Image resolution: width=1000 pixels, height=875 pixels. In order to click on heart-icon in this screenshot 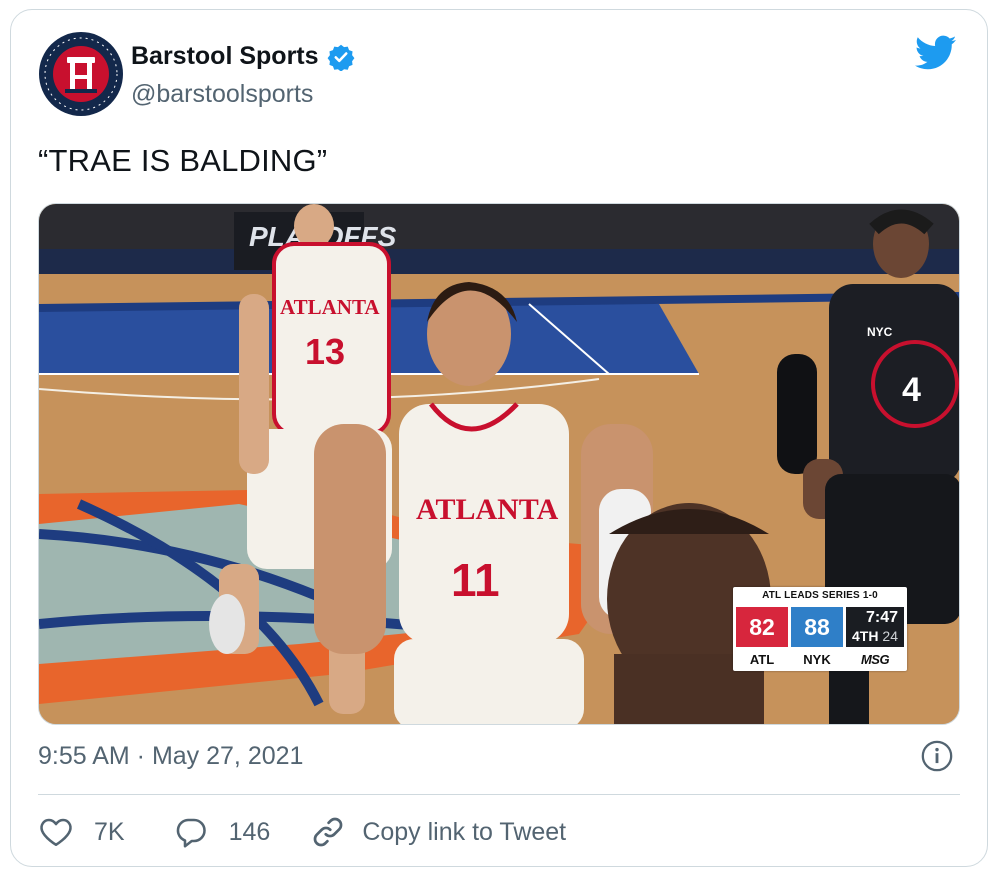, I will do `click(56, 832)`.